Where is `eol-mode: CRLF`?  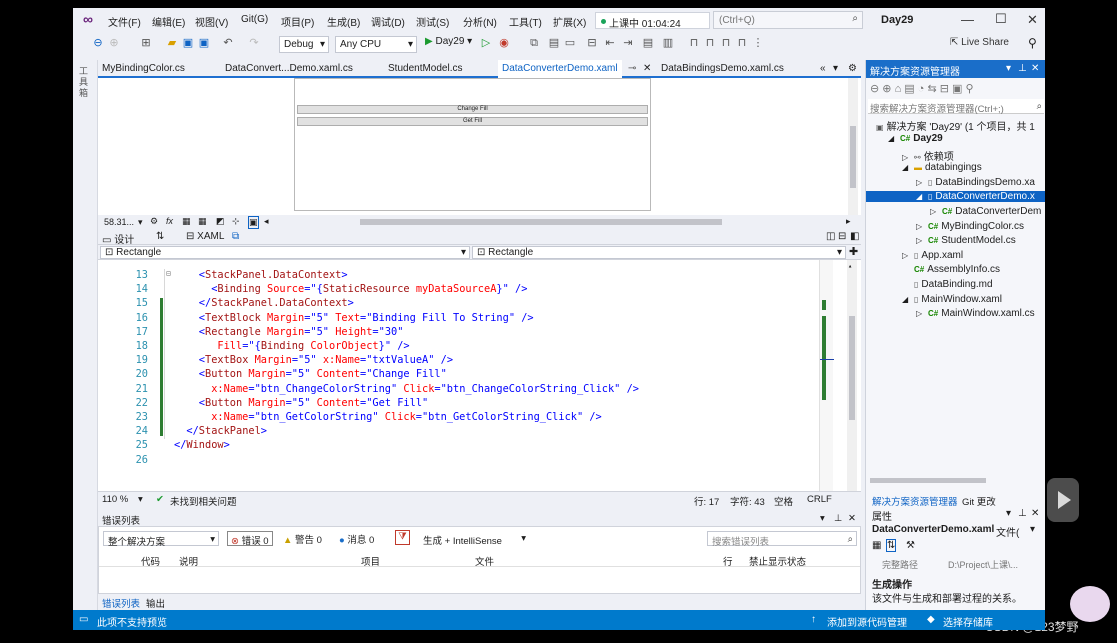
eol-mode: CRLF is located at coordinates (819, 499).